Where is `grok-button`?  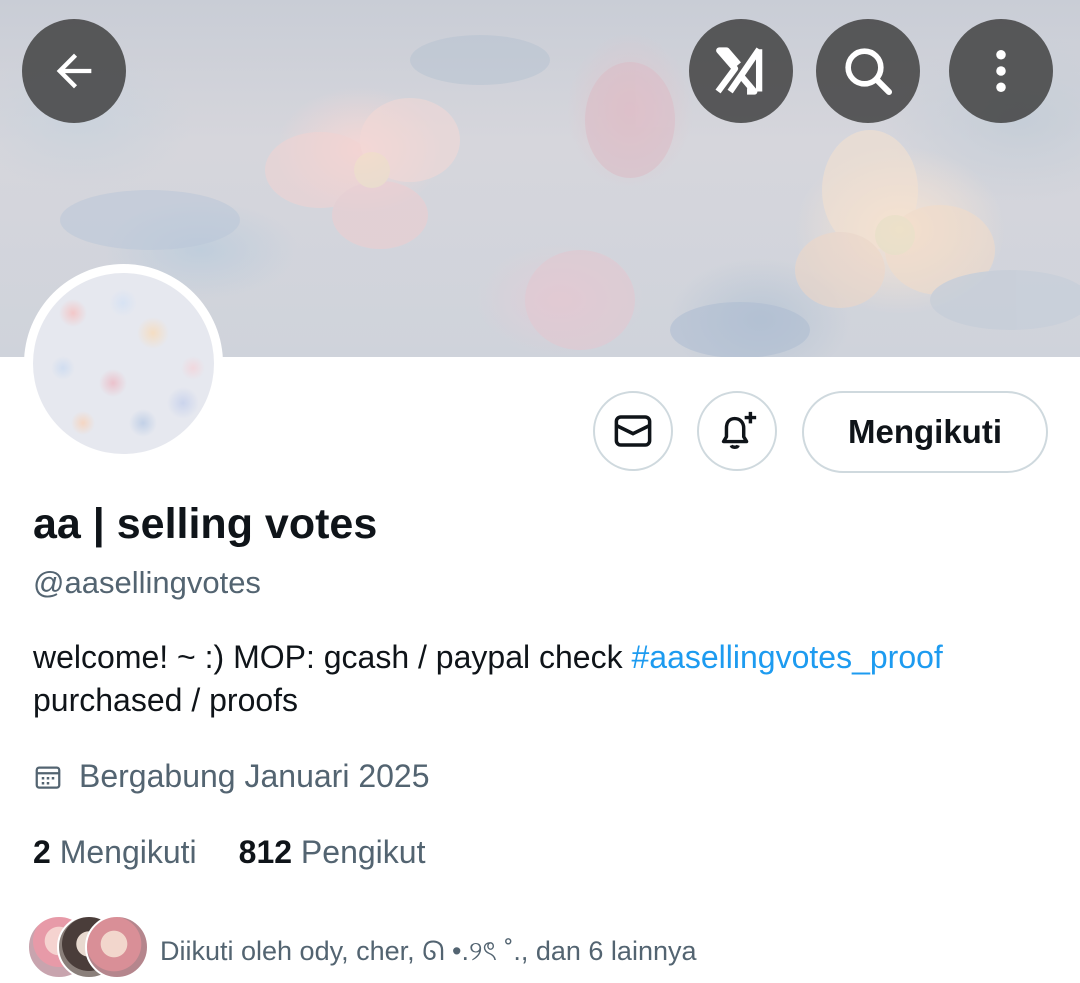
grok-button is located at coordinates (741, 71).